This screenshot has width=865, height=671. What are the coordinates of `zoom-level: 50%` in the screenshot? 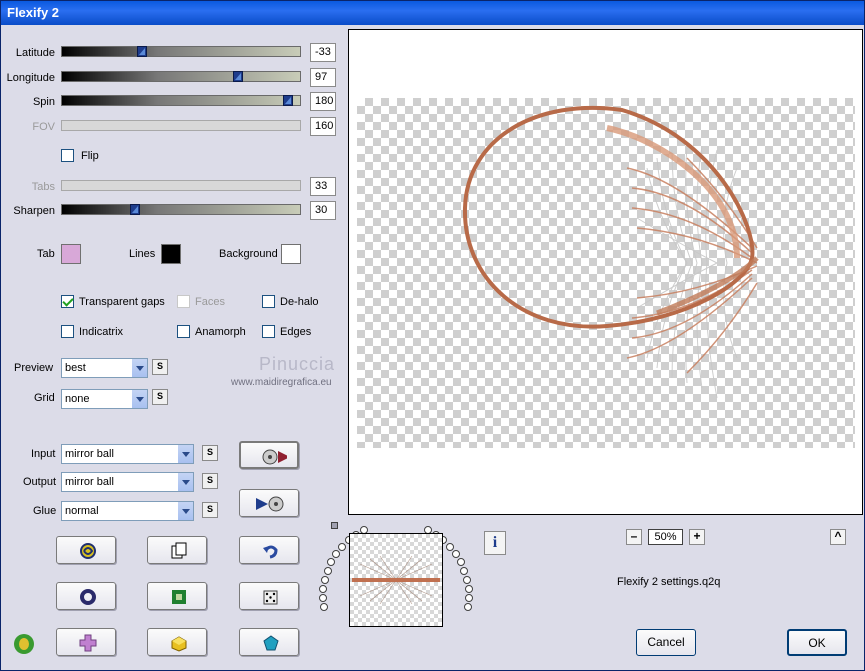 It's located at (665, 537).